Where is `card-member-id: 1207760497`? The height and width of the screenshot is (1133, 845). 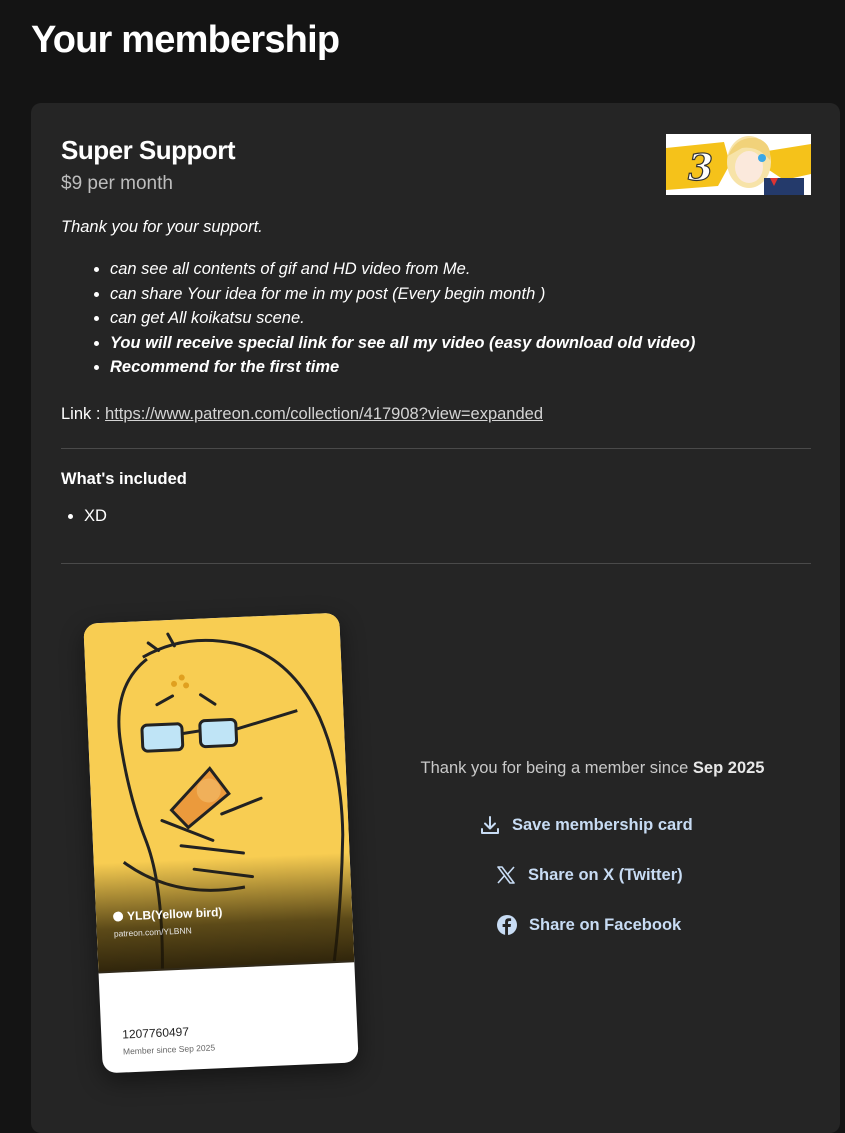 card-member-id: 1207760497 is located at coordinates (155, 1033).